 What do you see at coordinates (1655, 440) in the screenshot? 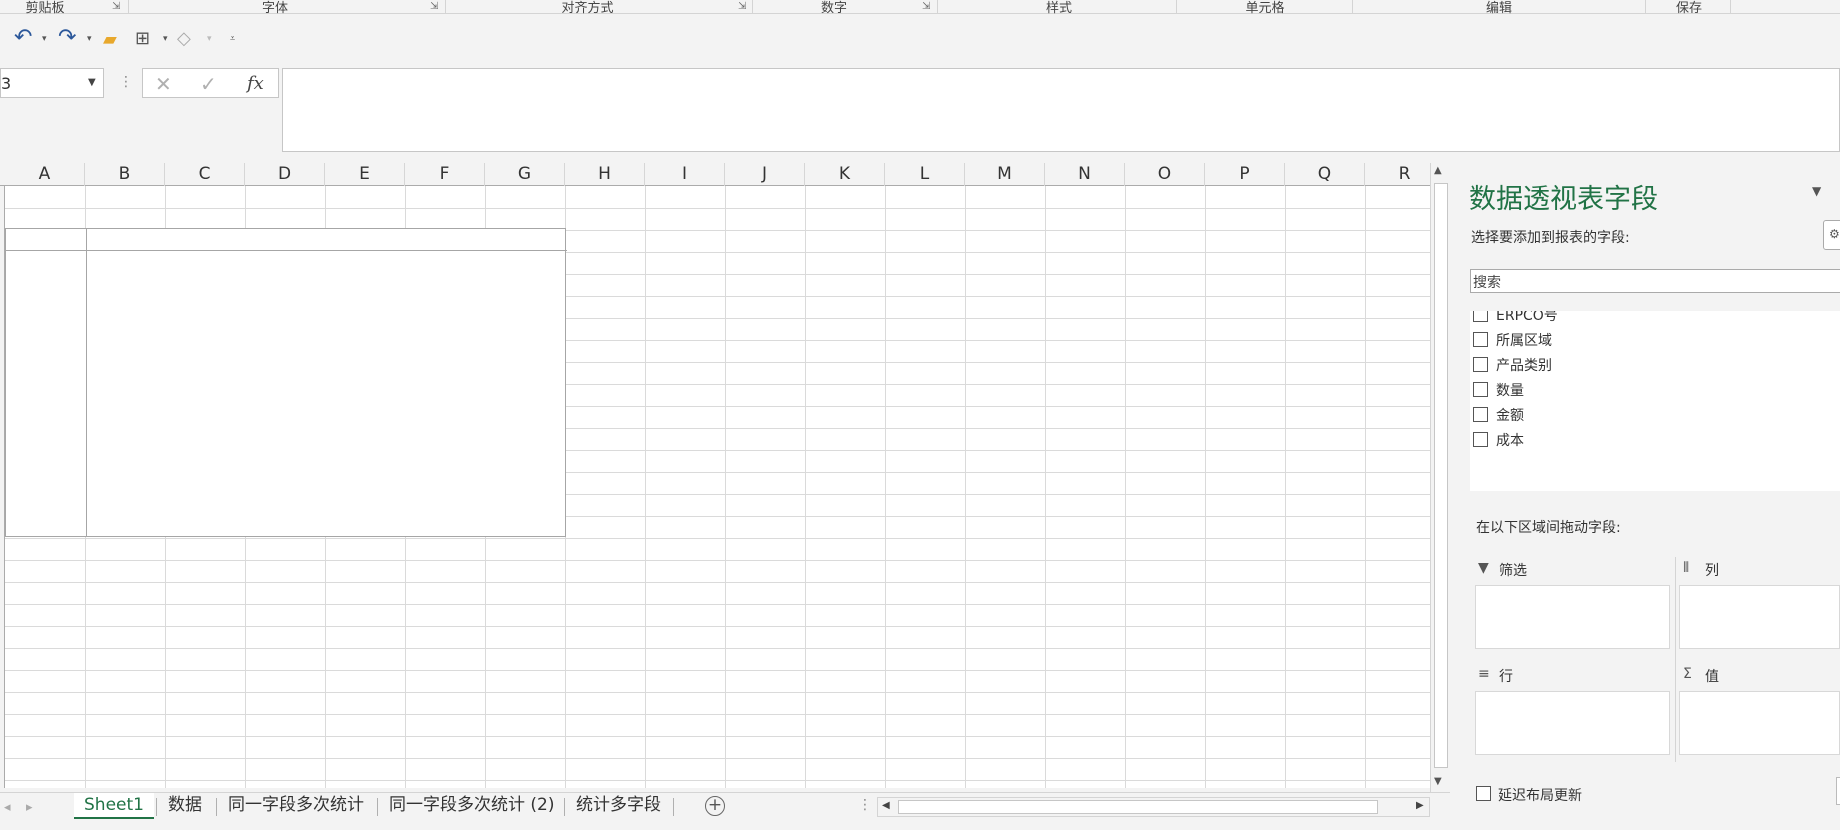
I see `field-list-item: 成本` at bounding box center [1655, 440].